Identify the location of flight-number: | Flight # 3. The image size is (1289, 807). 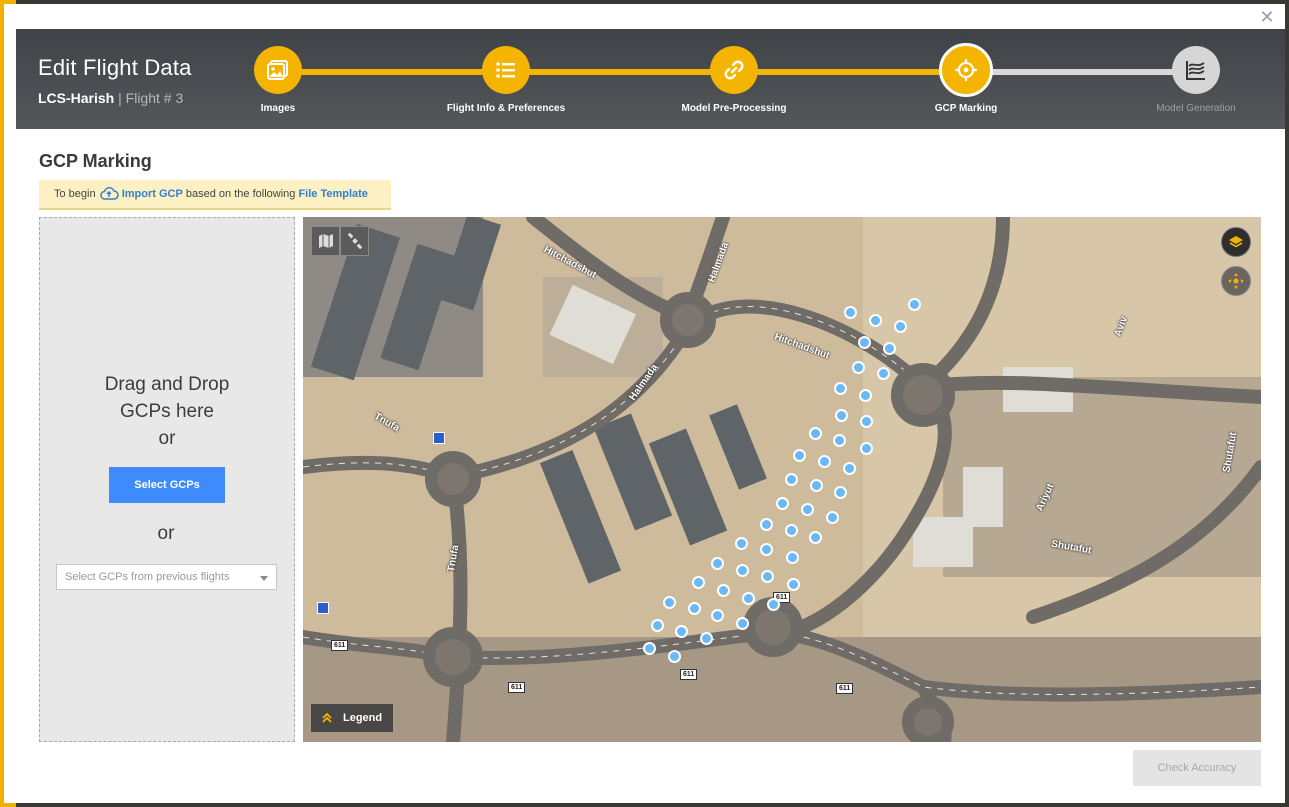
(151, 98).